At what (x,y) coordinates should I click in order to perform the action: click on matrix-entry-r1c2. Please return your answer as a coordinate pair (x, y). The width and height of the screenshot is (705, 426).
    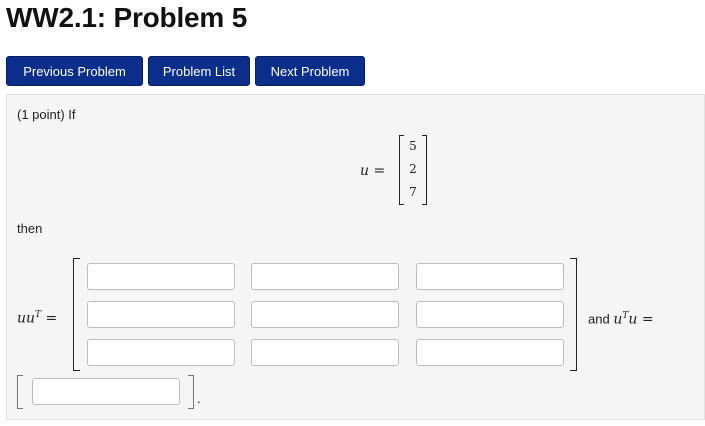
    Looking at the image, I should click on (325, 276).